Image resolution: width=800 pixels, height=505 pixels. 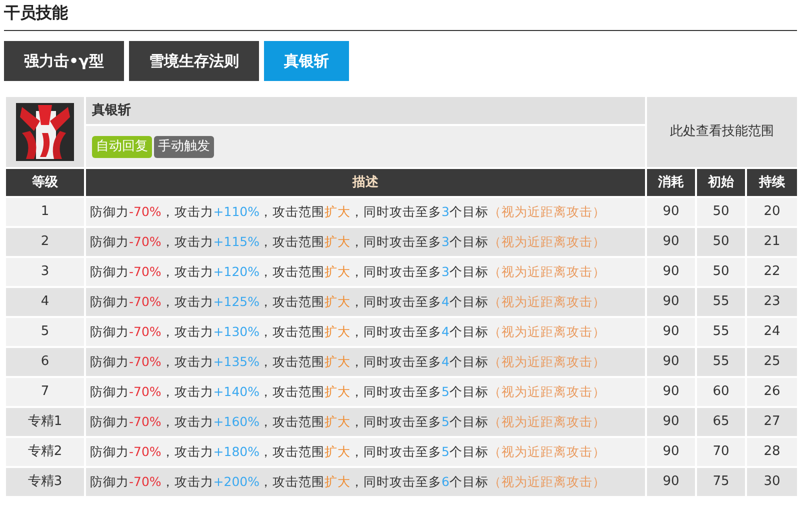 What do you see at coordinates (365, 182) in the screenshot?
I see `column-header: 描述` at bounding box center [365, 182].